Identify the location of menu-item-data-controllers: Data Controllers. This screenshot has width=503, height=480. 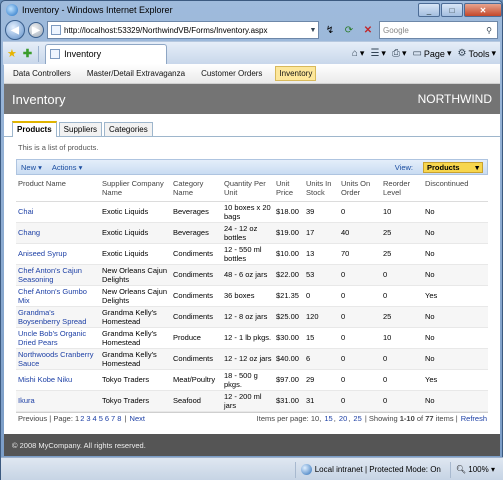
(42, 73).